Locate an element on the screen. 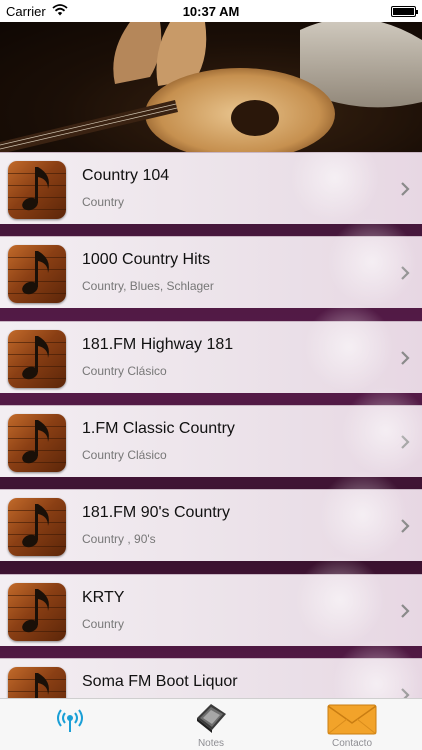 The width and height of the screenshot is (422, 750). station-title: 1000 Country Hits is located at coordinates (146, 259).